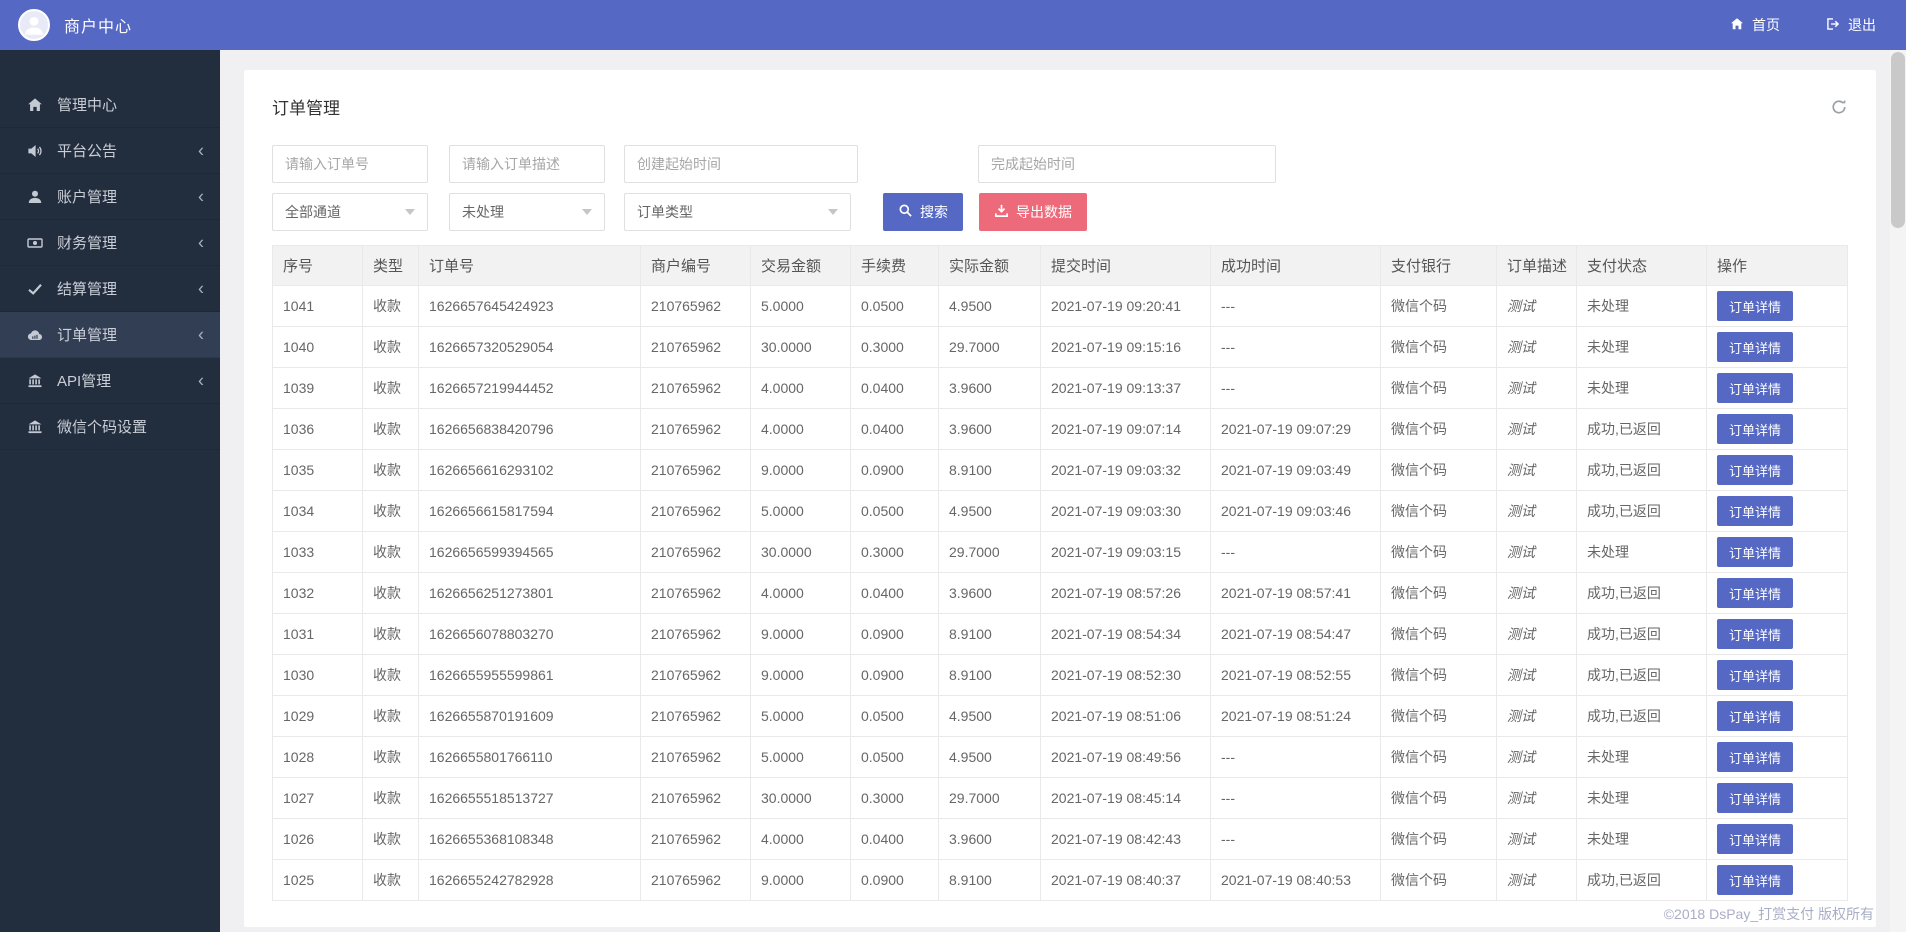 This screenshot has width=1906, height=932. I want to click on sidebar-item-label: 账户管理, so click(87, 197).